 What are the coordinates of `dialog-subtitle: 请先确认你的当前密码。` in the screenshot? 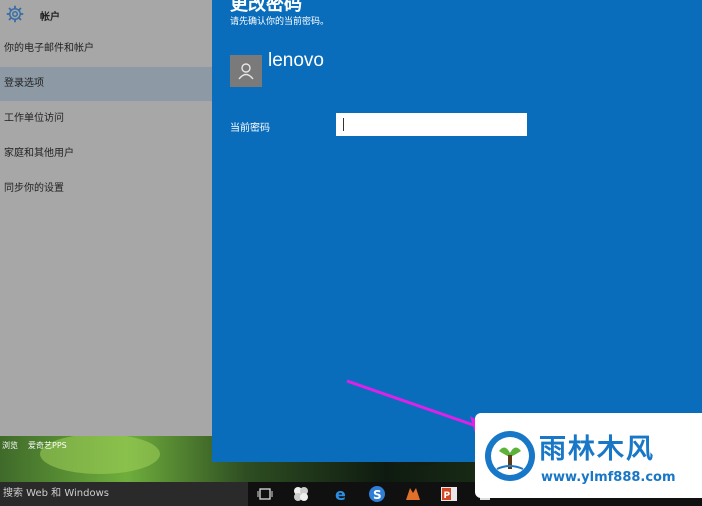 It's located at (280, 22).